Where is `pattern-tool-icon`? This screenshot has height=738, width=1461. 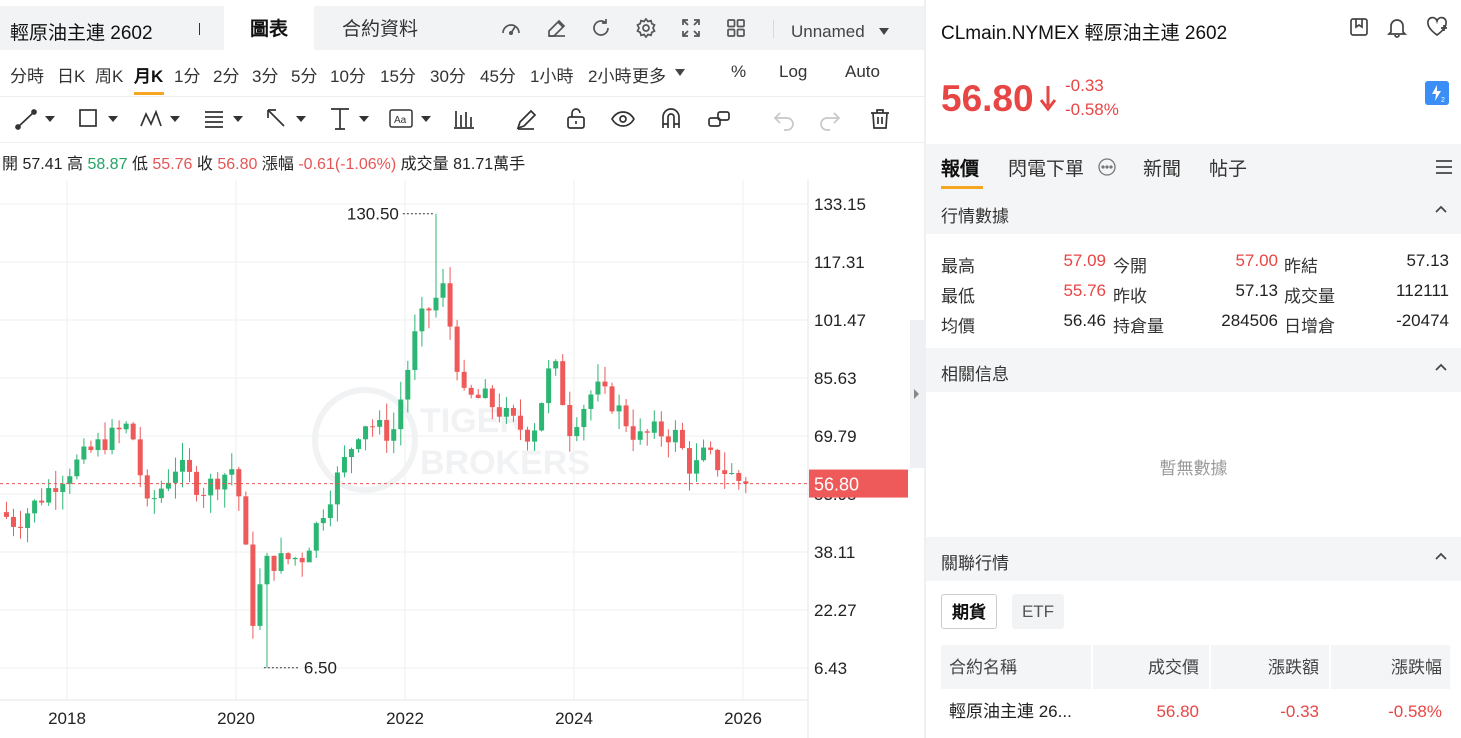
pattern-tool-icon is located at coordinates (161, 119).